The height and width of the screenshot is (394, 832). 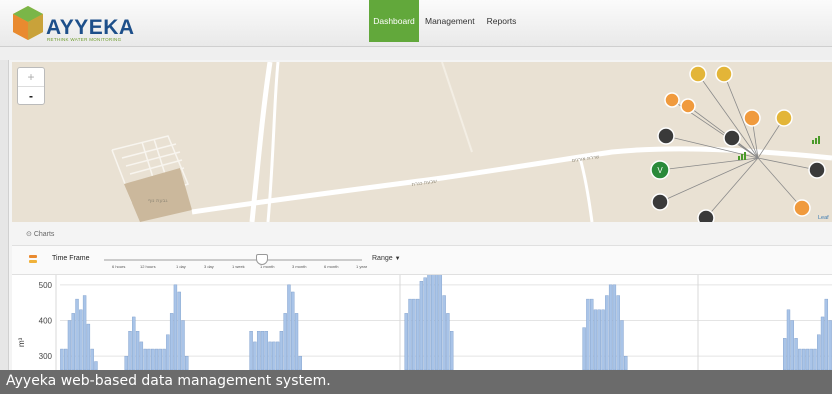 What do you see at coordinates (502, 21) in the screenshot?
I see `tab-reports: Reports` at bounding box center [502, 21].